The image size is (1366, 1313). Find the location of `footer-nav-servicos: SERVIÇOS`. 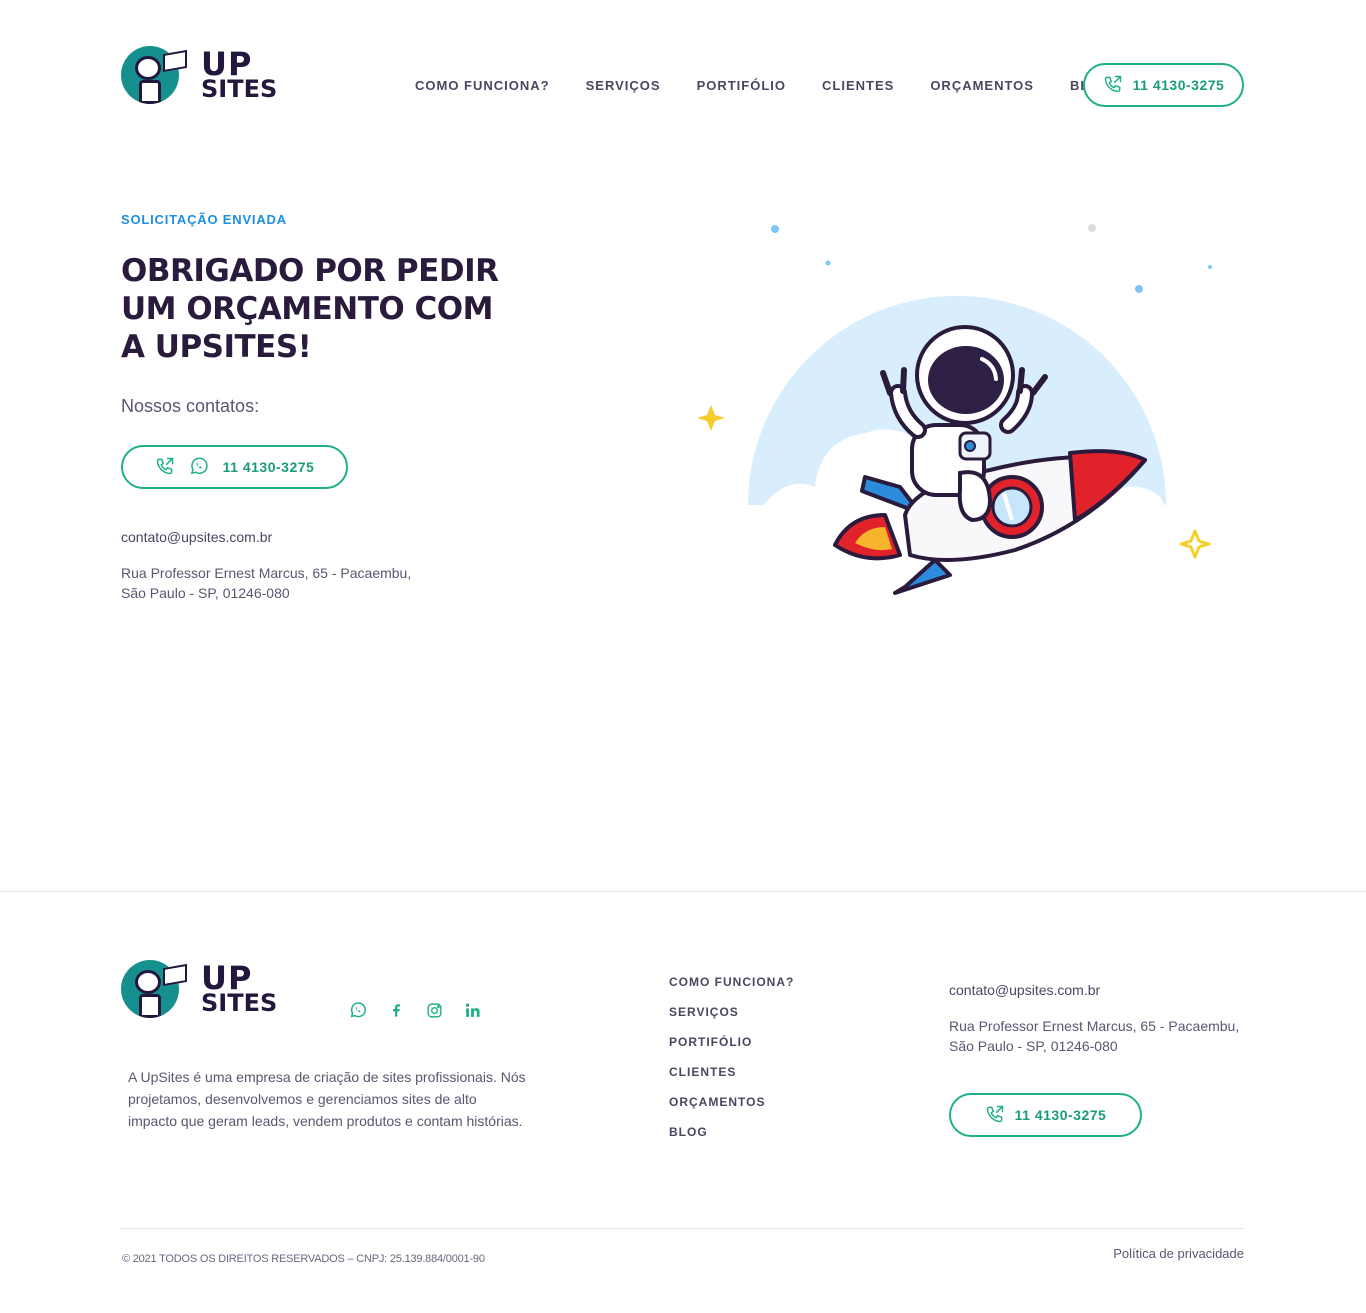

footer-nav-servicos: SERVIÇOS is located at coordinates (731, 1020).